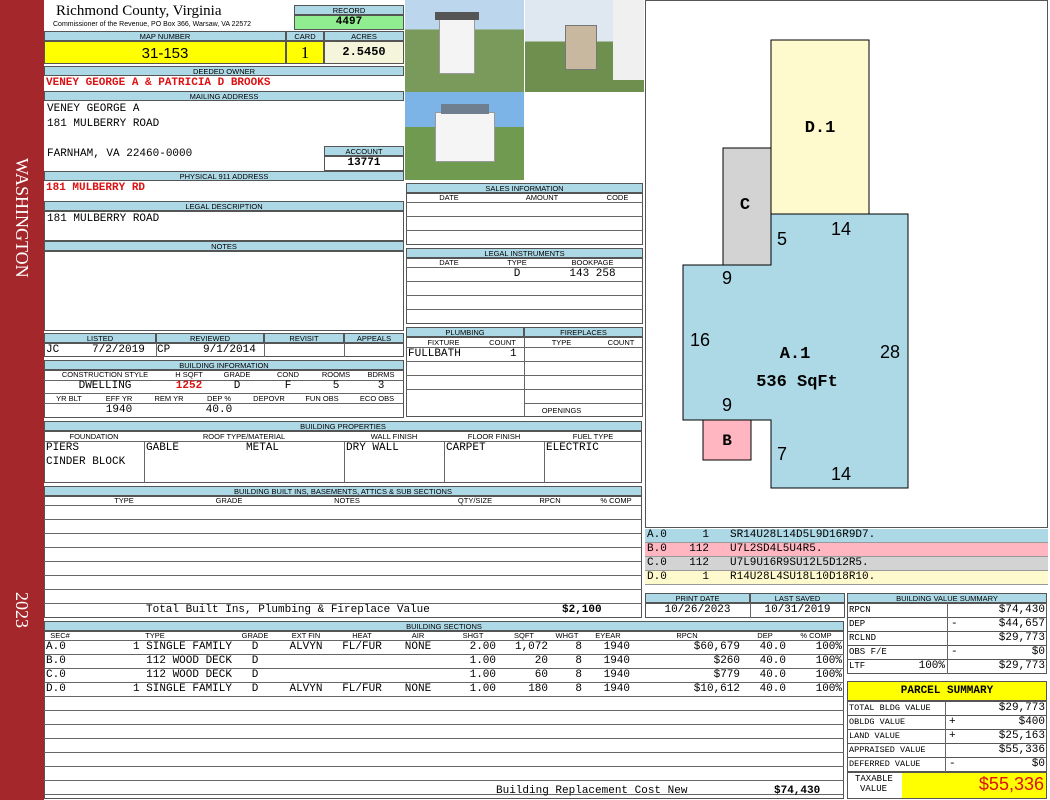 The height and width of the screenshot is (800, 1050). What do you see at coordinates (306, 689) in the screenshot?
I see `section-cell: ALVYN` at bounding box center [306, 689].